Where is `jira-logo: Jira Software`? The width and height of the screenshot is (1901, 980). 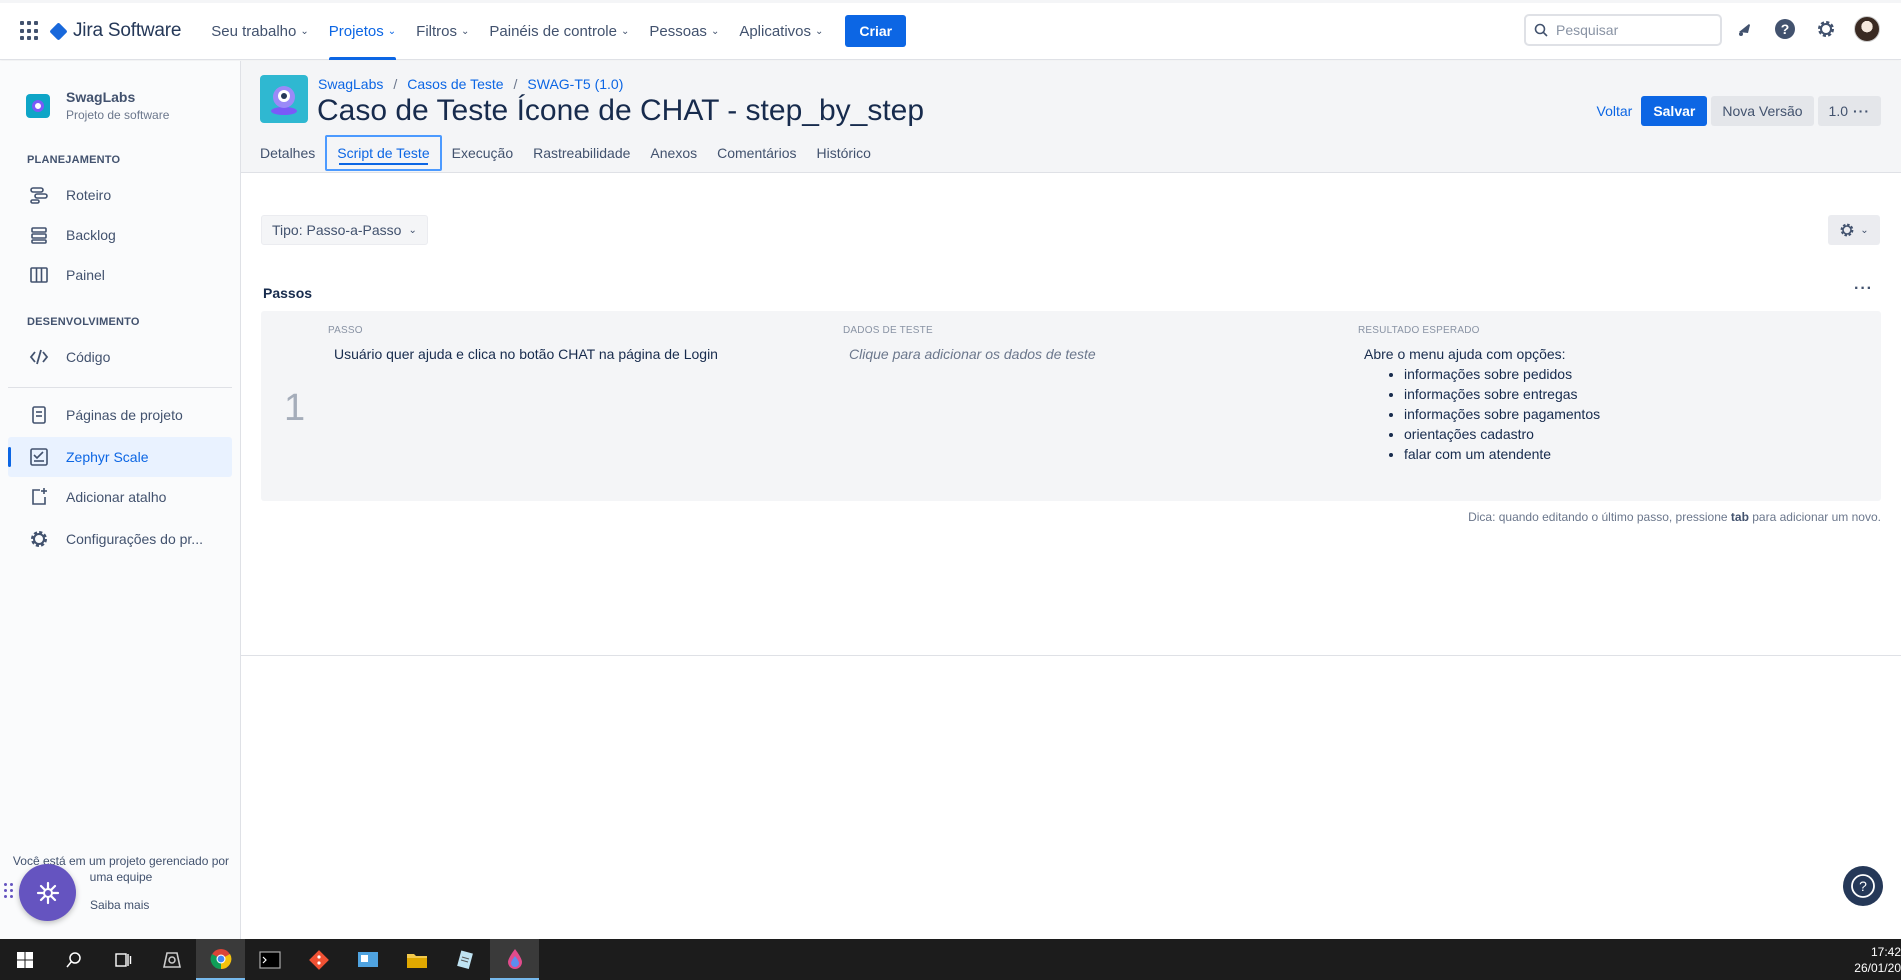
jira-logo: Jira Software is located at coordinates (115, 31).